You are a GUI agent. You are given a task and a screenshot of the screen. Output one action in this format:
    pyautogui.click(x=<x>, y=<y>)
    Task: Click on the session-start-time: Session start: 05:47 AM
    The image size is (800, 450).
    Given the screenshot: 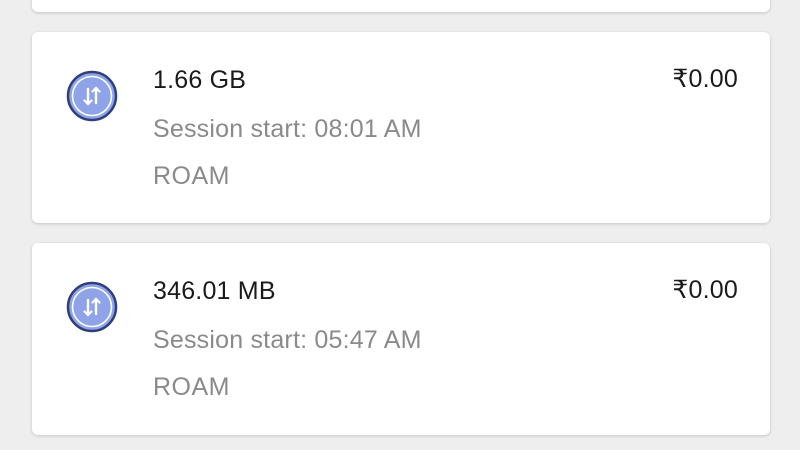 What is the action you would take?
    pyautogui.click(x=287, y=340)
    